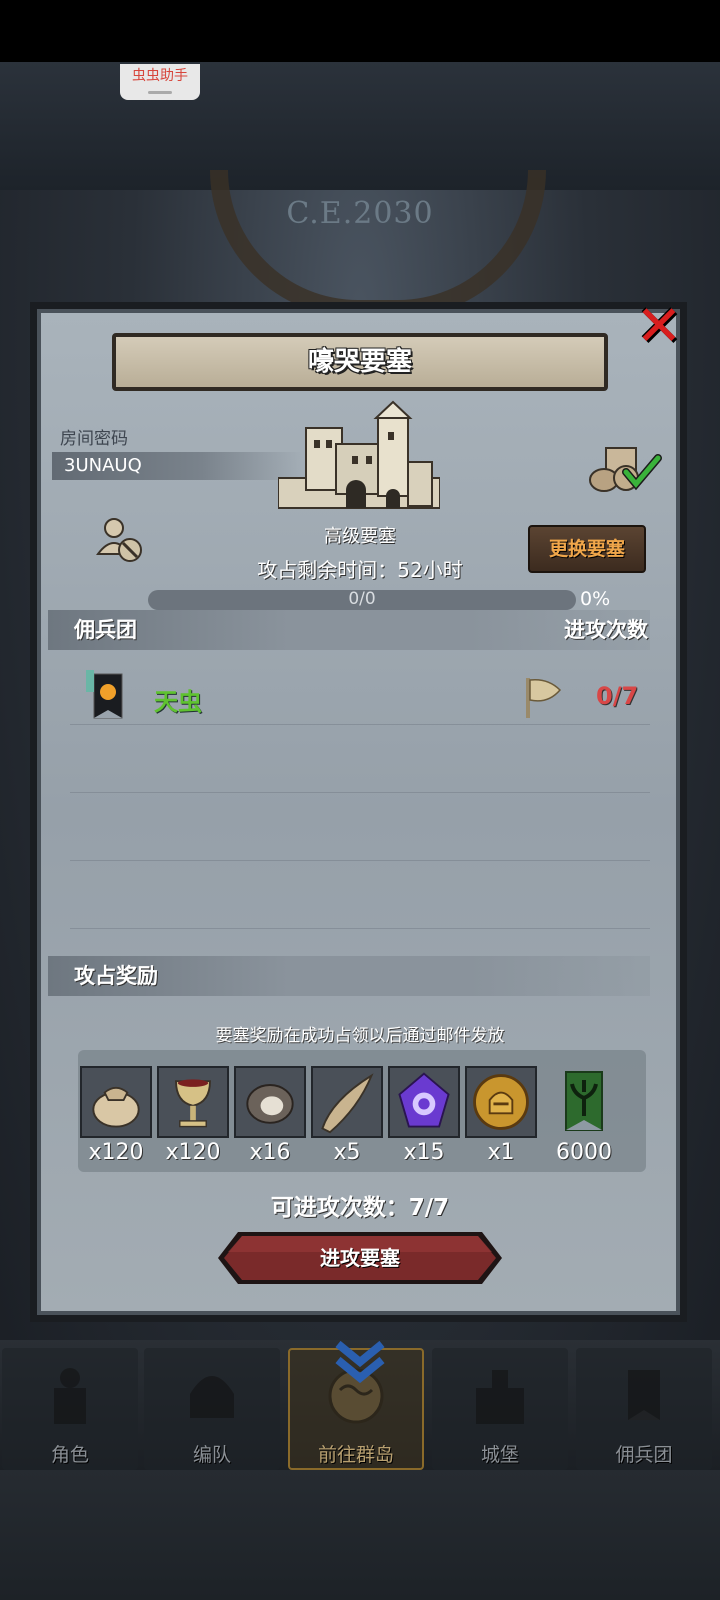  I want to click on loot-claimed-icon, so click(624, 469).